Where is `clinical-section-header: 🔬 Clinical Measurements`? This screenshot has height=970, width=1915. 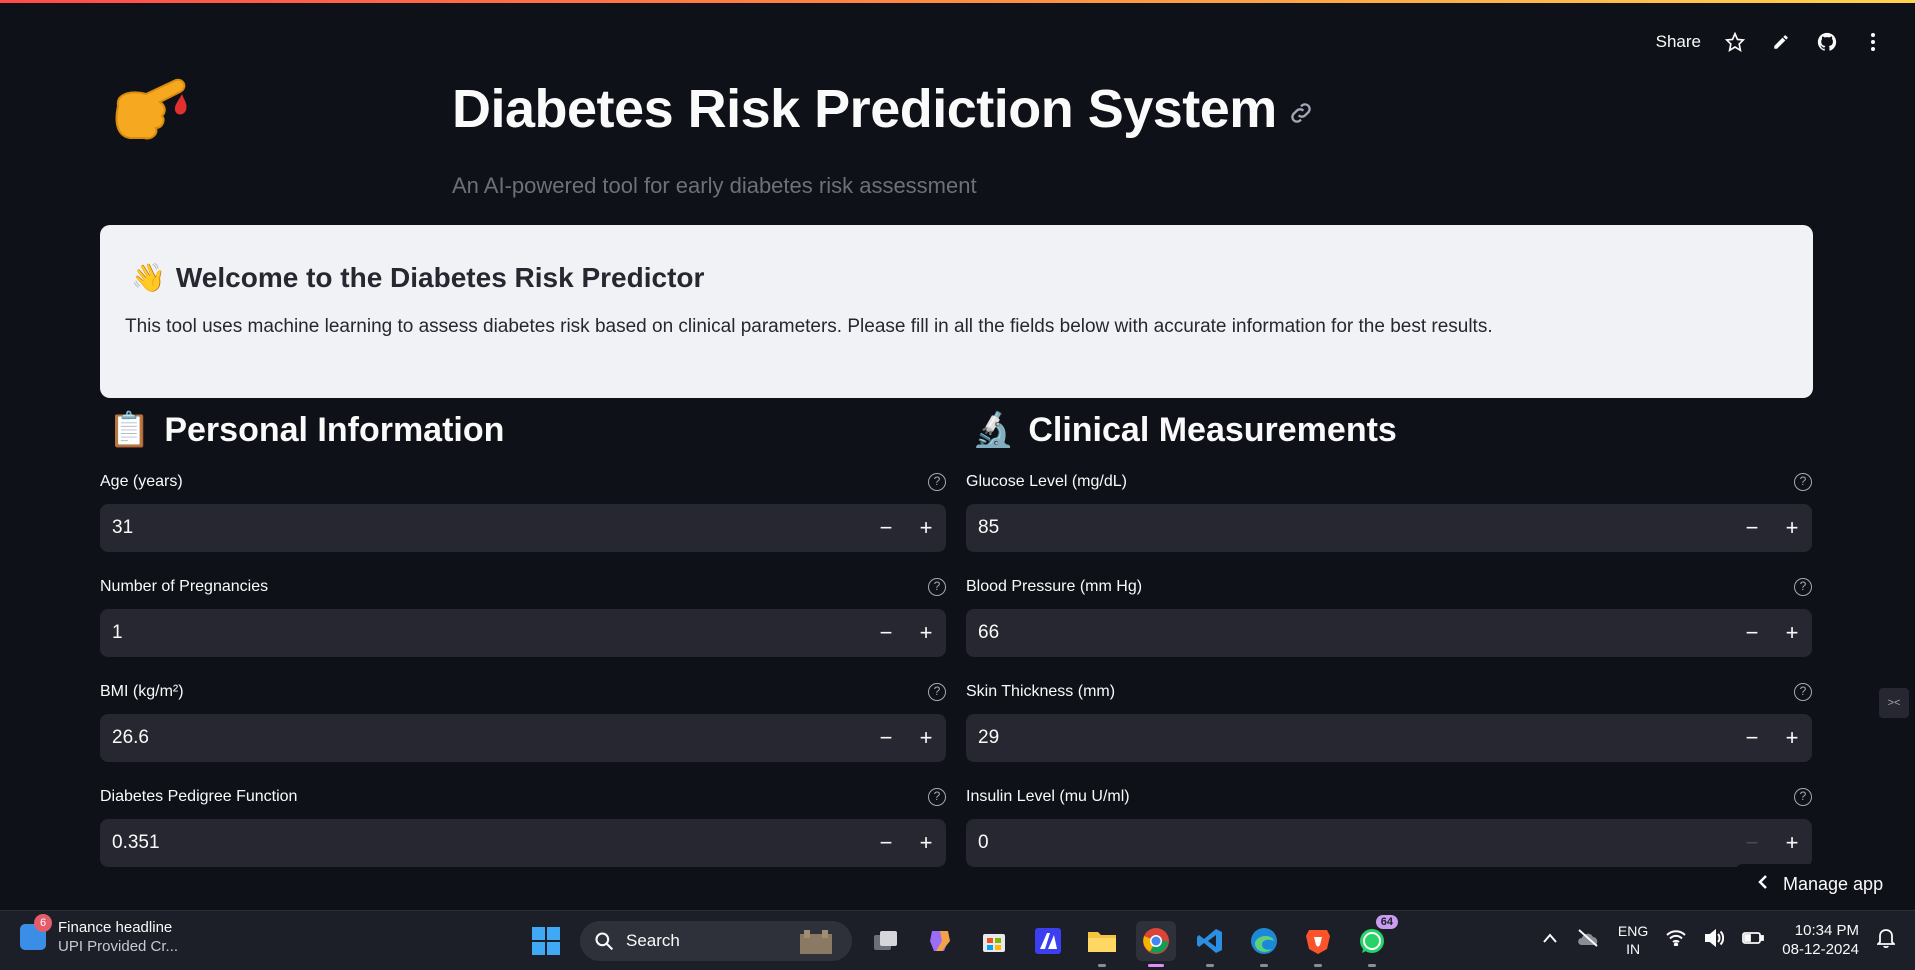
clinical-section-header: 🔬 Clinical Measurements is located at coordinates (1184, 430).